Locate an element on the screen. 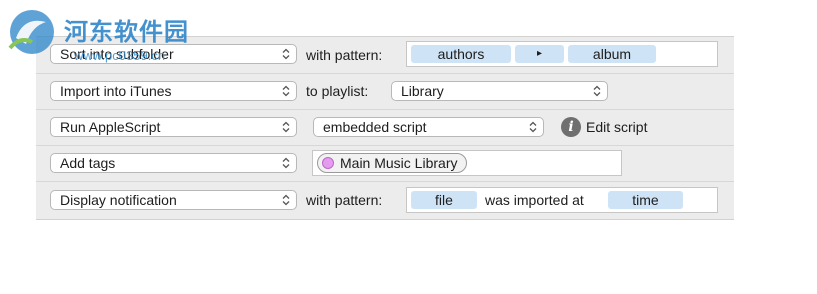  script-source-label: embedded script is located at coordinates (375, 127).